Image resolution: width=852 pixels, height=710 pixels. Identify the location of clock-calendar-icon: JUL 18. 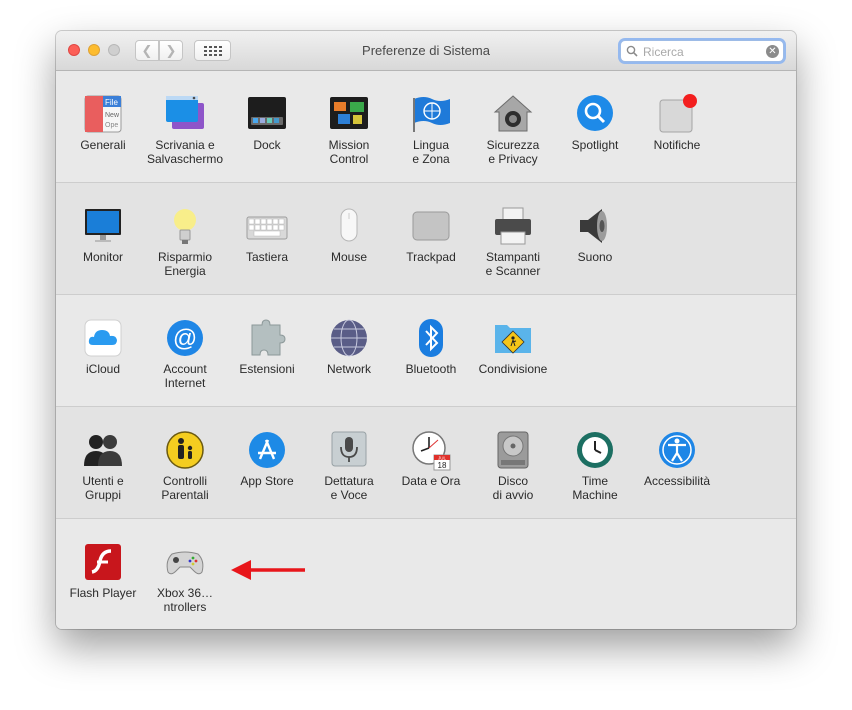
(431, 451).